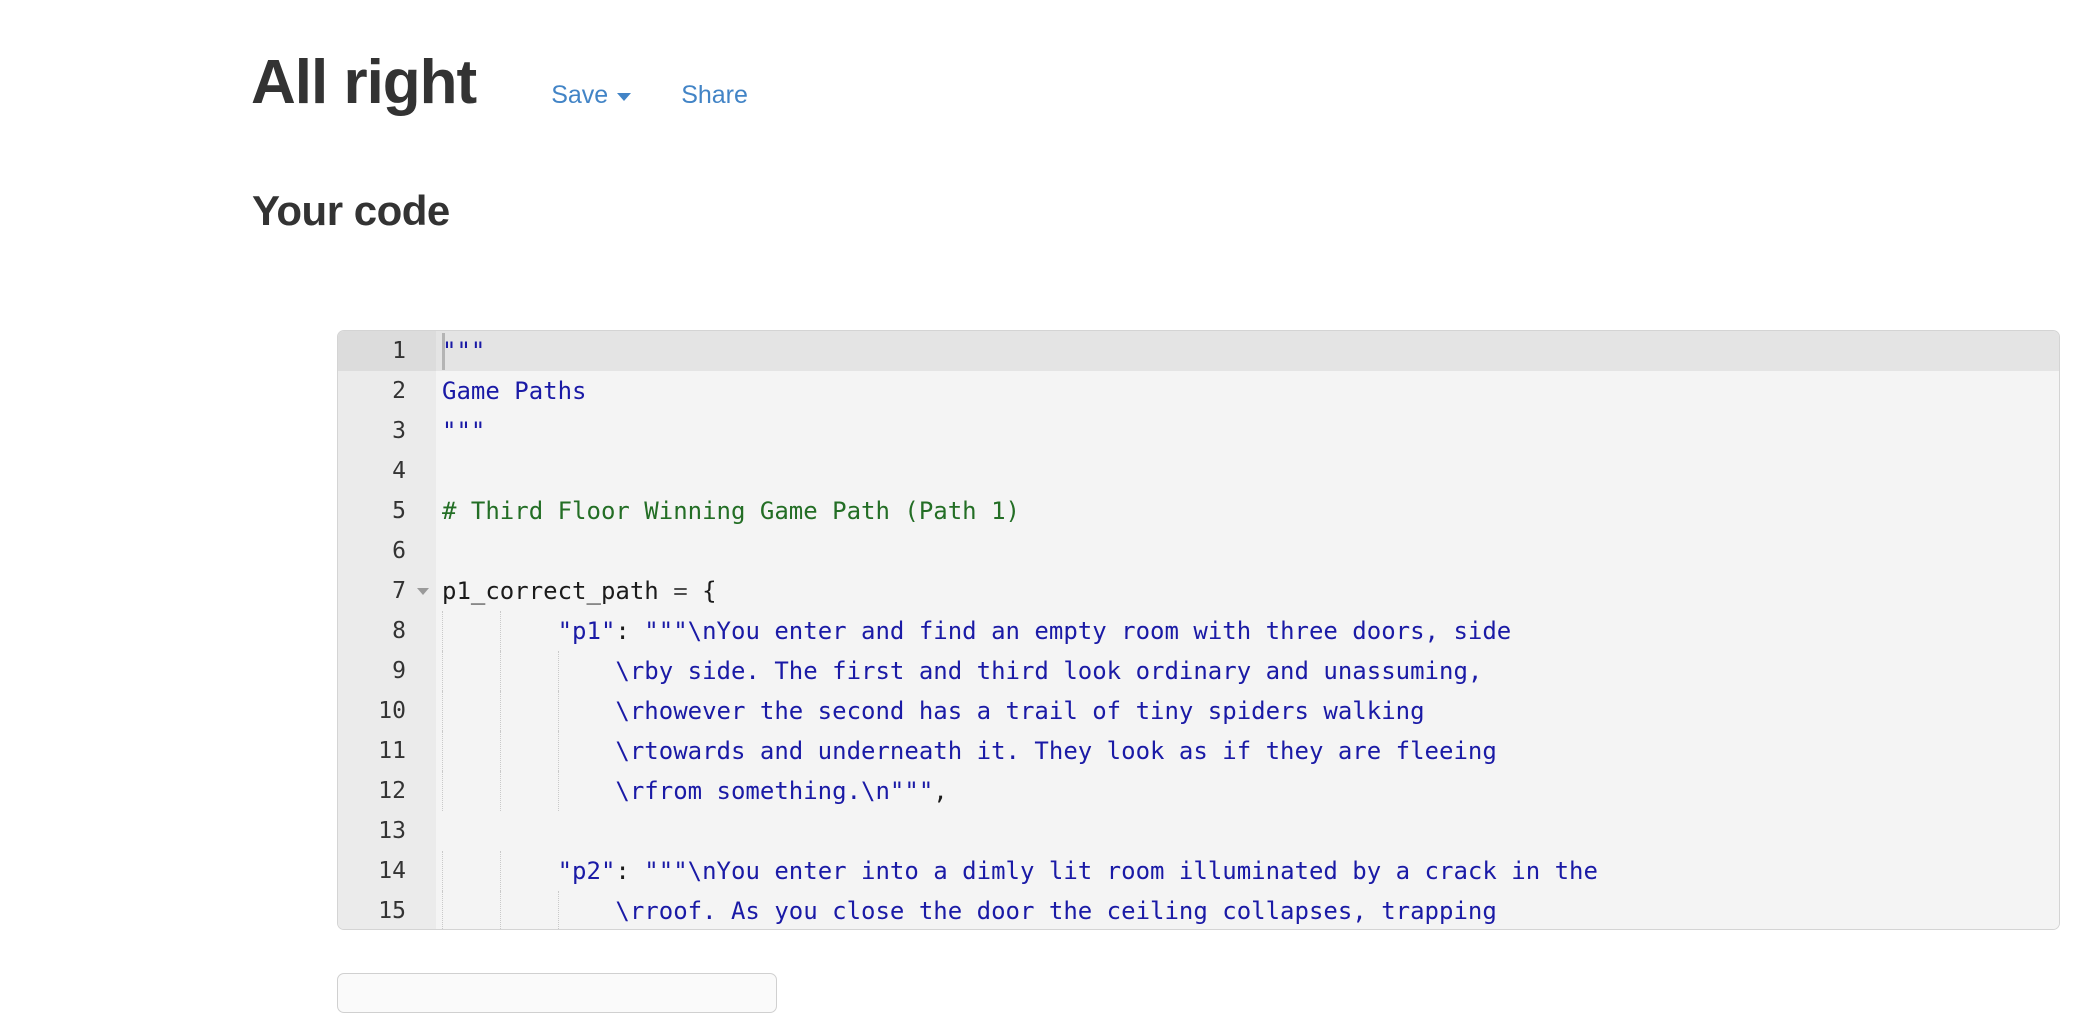 This screenshot has width=2096, height=1013. Describe the element at coordinates (387, 391) in the screenshot. I see `gutter-line-number: 2` at that location.